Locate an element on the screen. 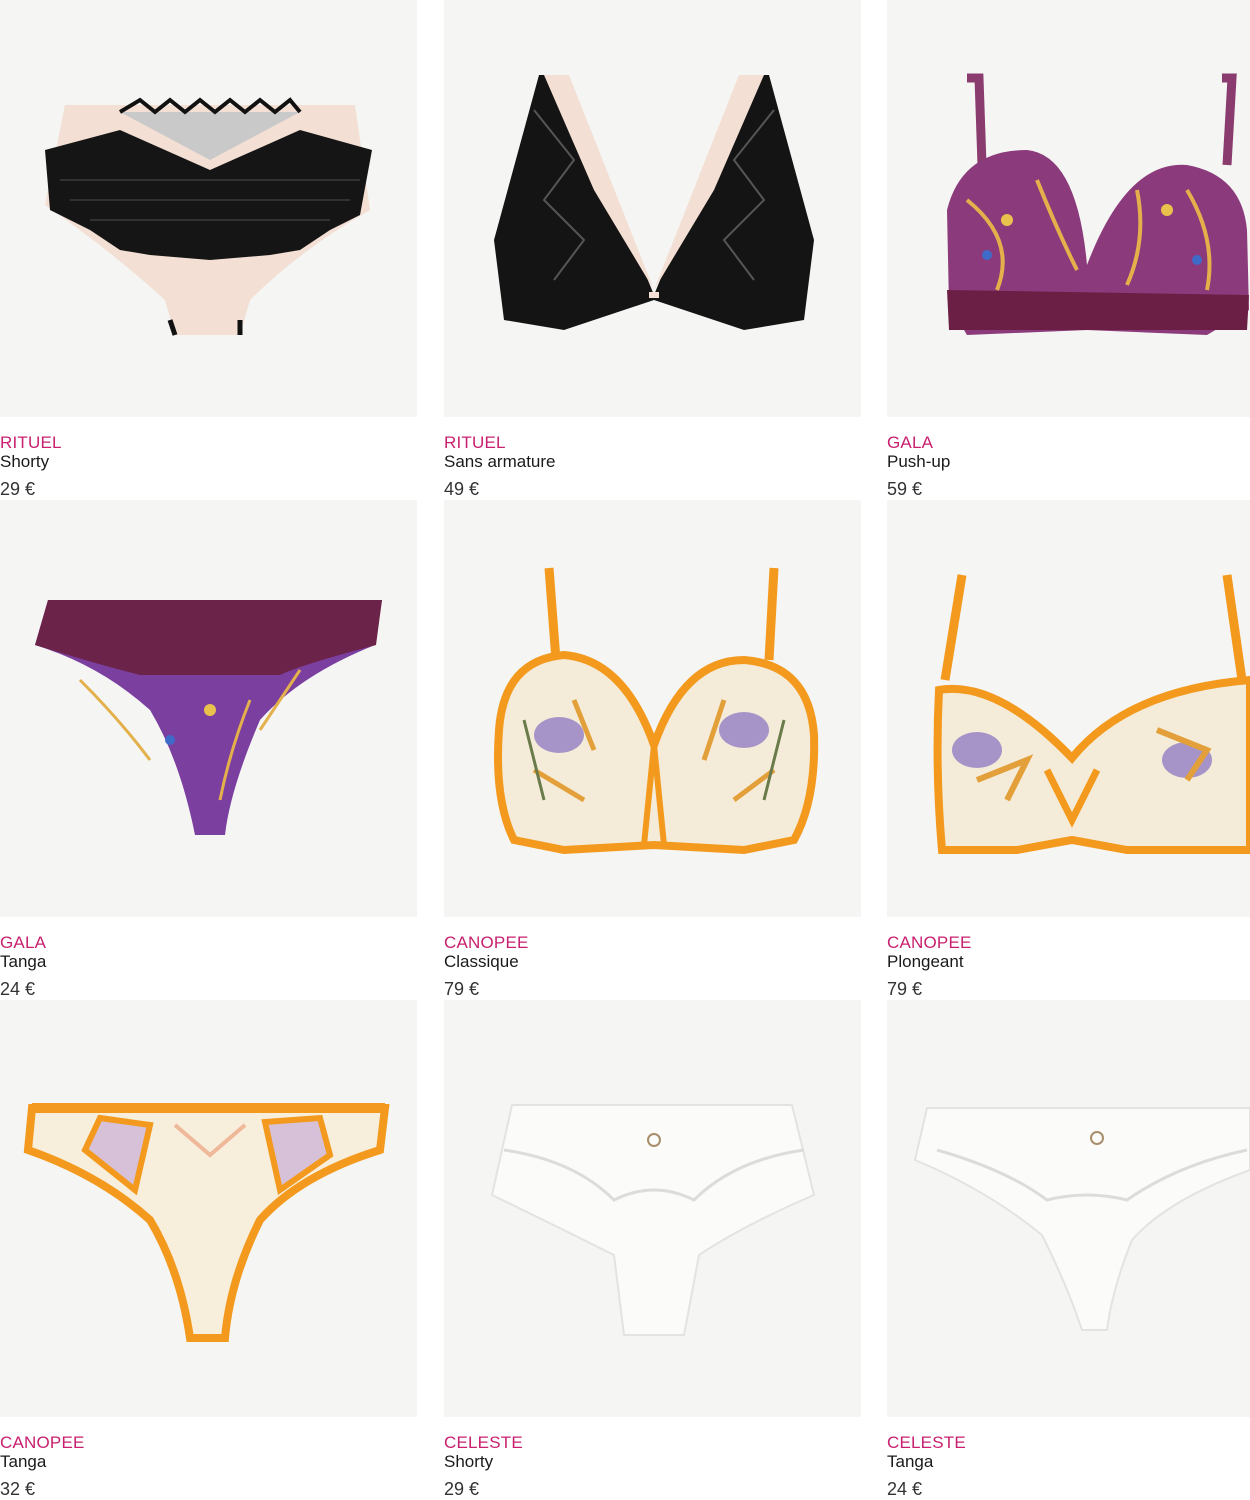  black-lace-bralette-image is located at coordinates (654, 202).